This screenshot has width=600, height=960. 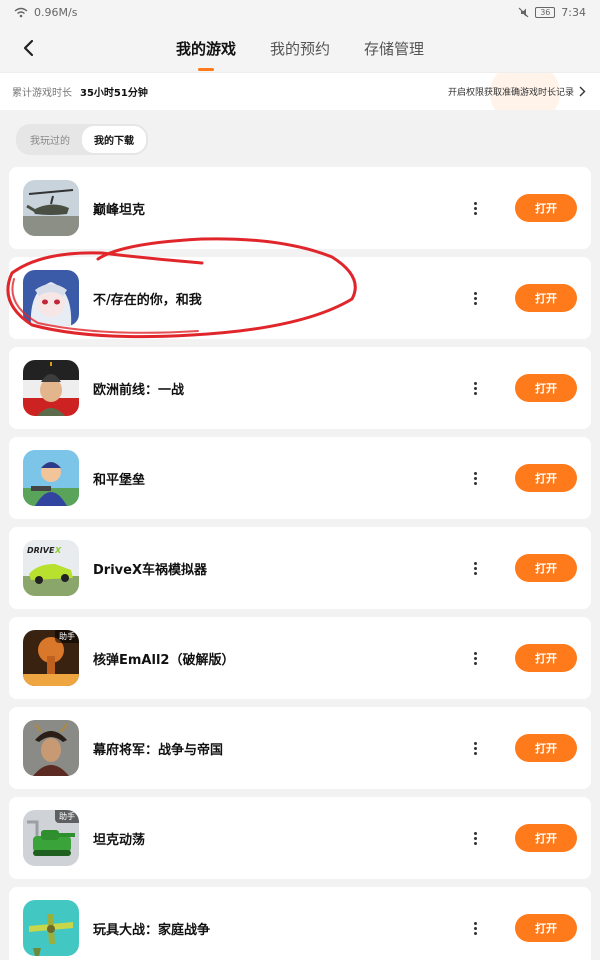 I want to click on game-name: 巅峰坦克, so click(x=119, y=210).